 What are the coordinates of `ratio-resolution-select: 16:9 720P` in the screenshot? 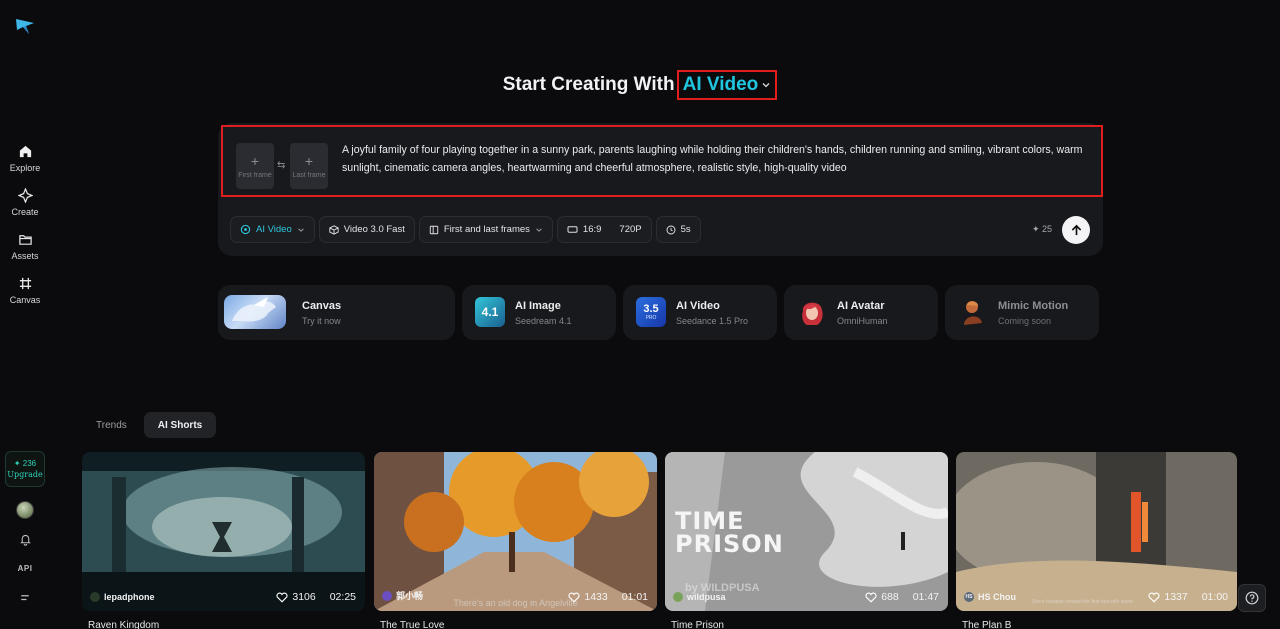 It's located at (604, 229).